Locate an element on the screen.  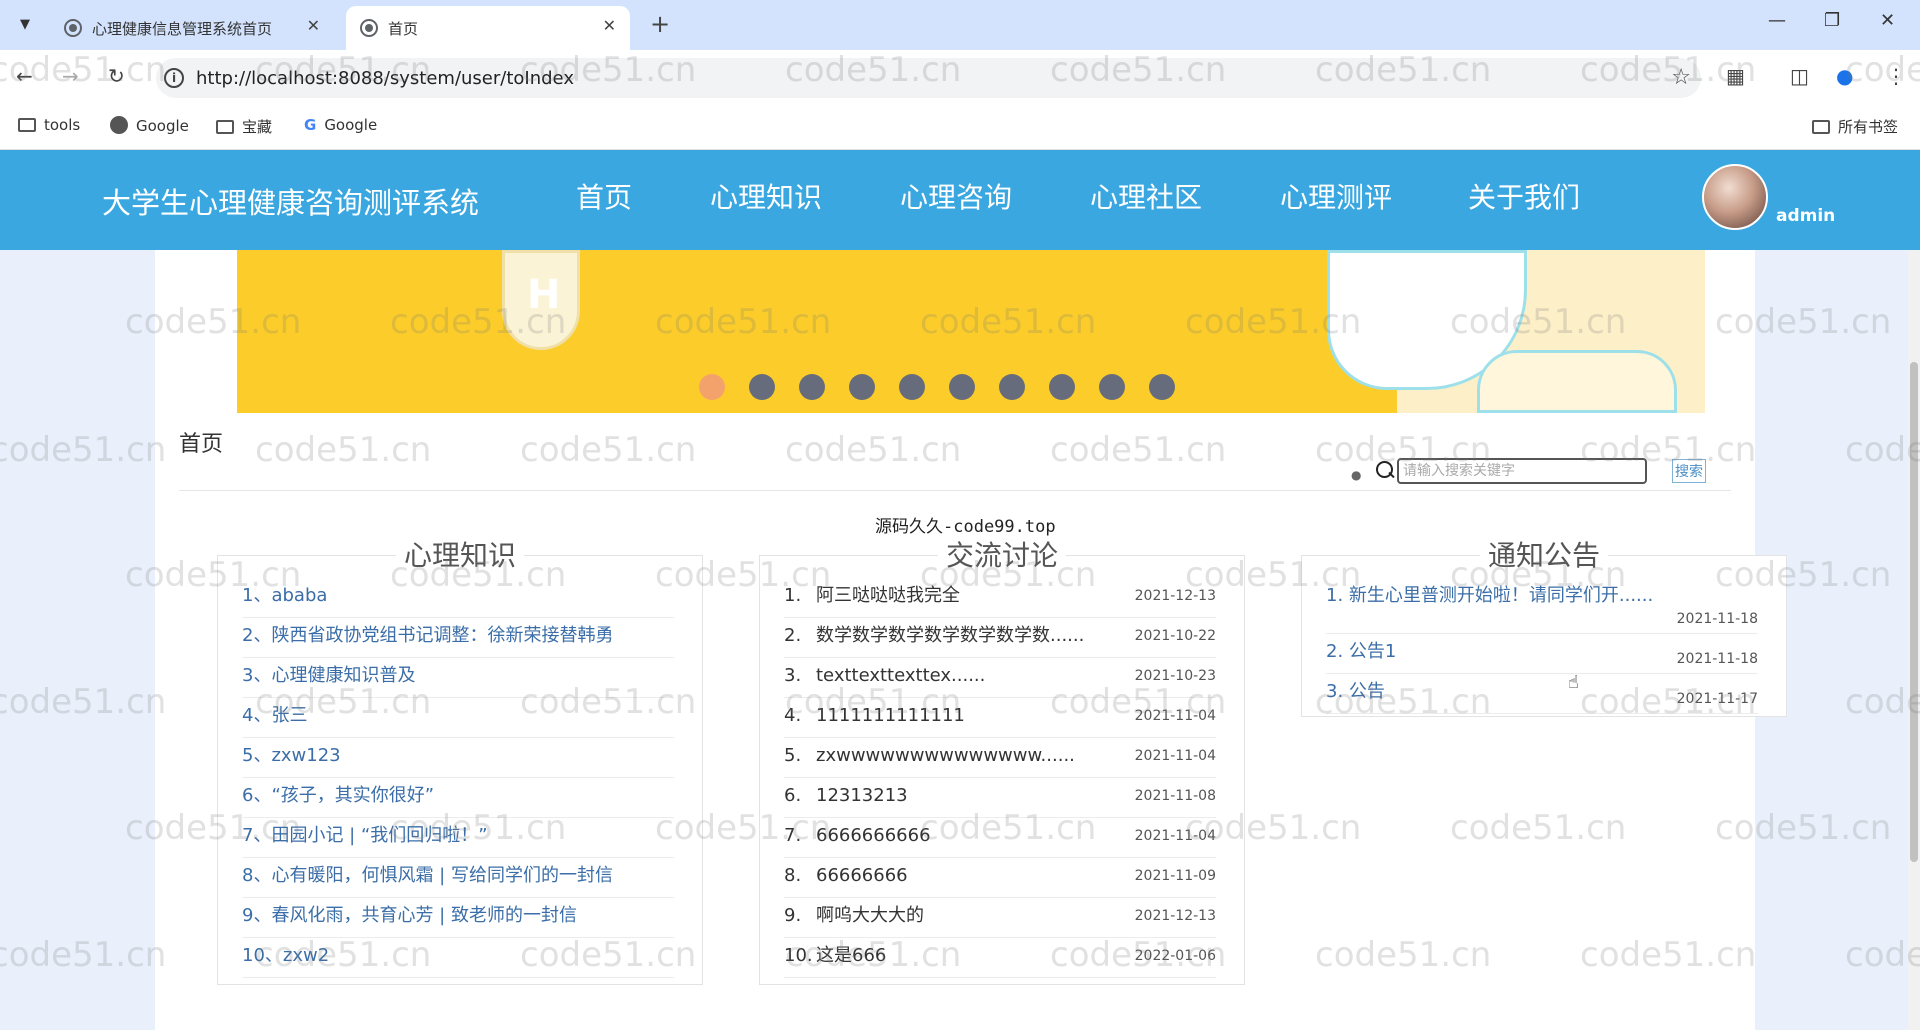
list-item: 4、张三 is located at coordinates (458, 718).